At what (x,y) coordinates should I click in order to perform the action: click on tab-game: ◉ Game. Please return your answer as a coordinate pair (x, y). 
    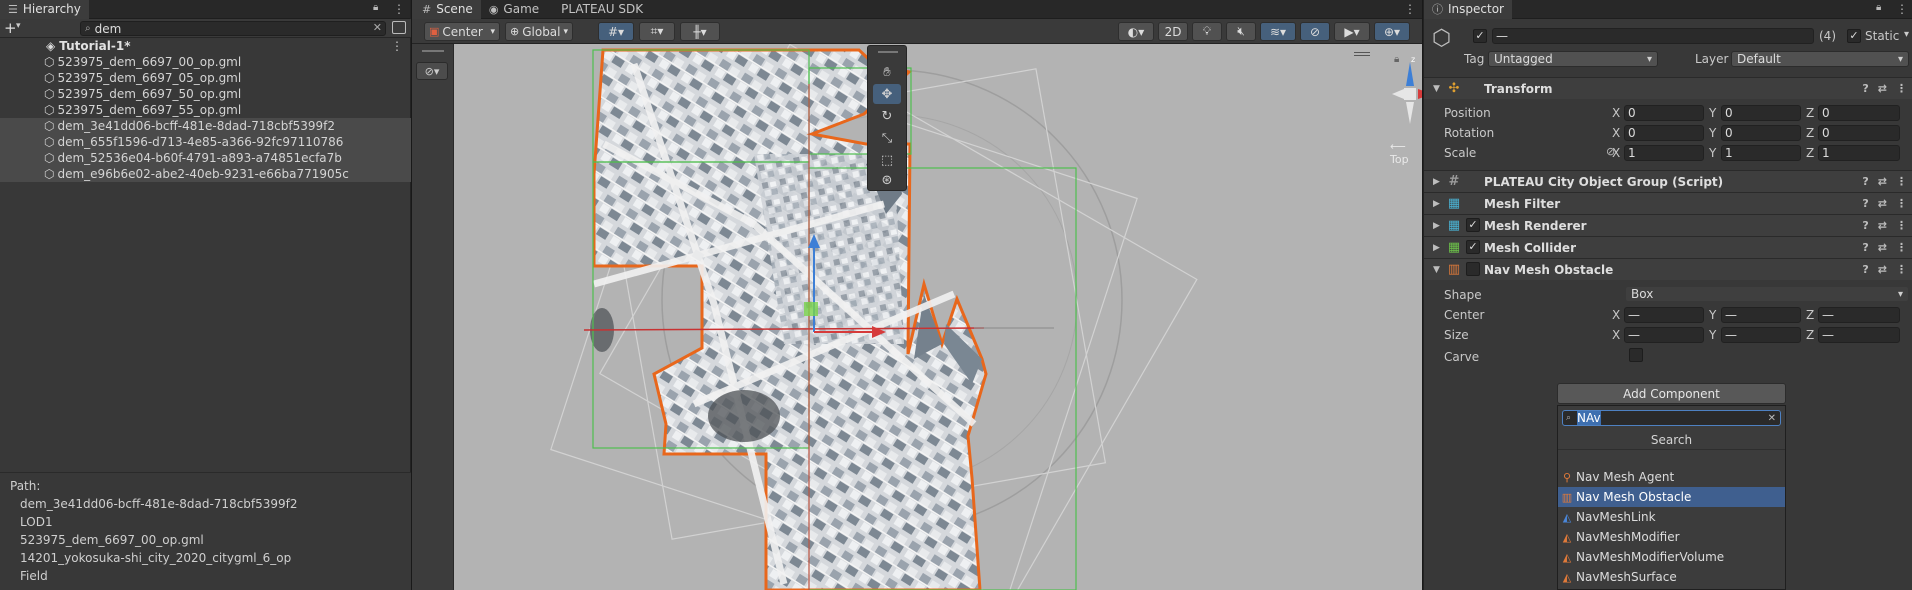
    Looking at the image, I should click on (514, 9).